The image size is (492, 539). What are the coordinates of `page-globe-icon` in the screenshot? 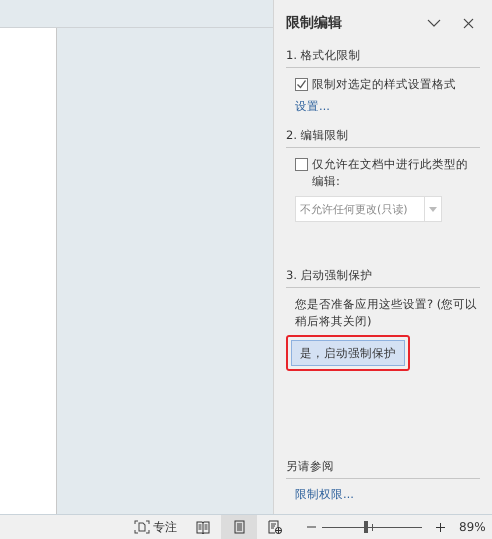 It's located at (275, 527).